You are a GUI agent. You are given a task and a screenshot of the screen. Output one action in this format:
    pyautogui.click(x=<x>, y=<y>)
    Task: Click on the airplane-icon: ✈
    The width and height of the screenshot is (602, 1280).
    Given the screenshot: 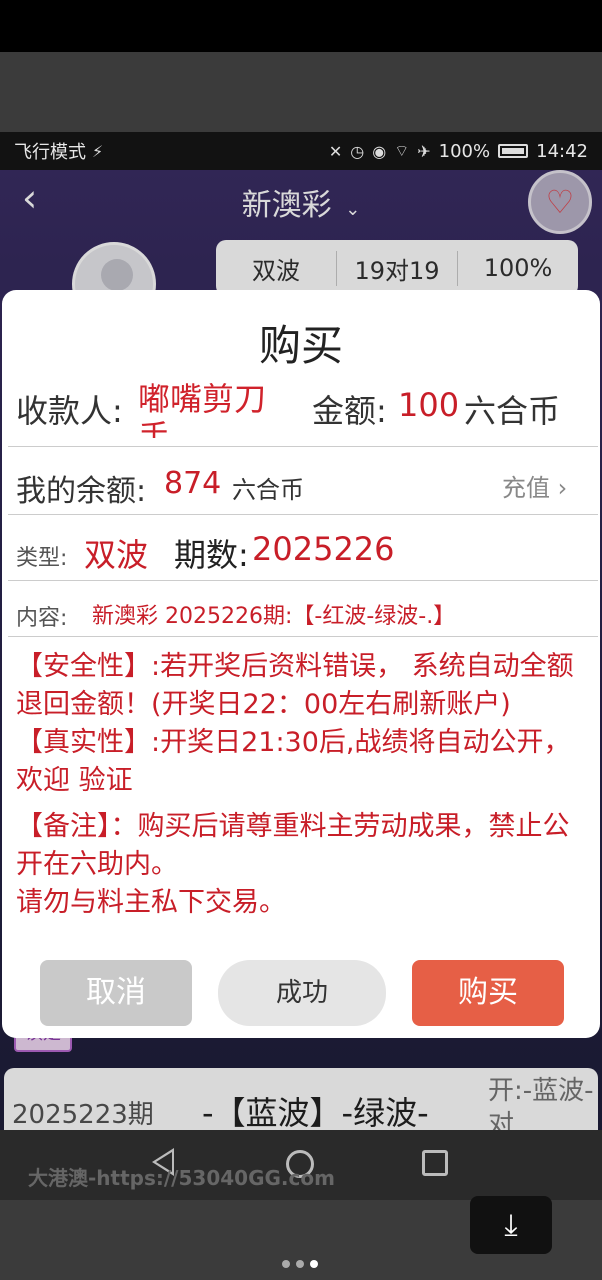 What is the action you would take?
    pyautogui.click(x=424, y=151)
    